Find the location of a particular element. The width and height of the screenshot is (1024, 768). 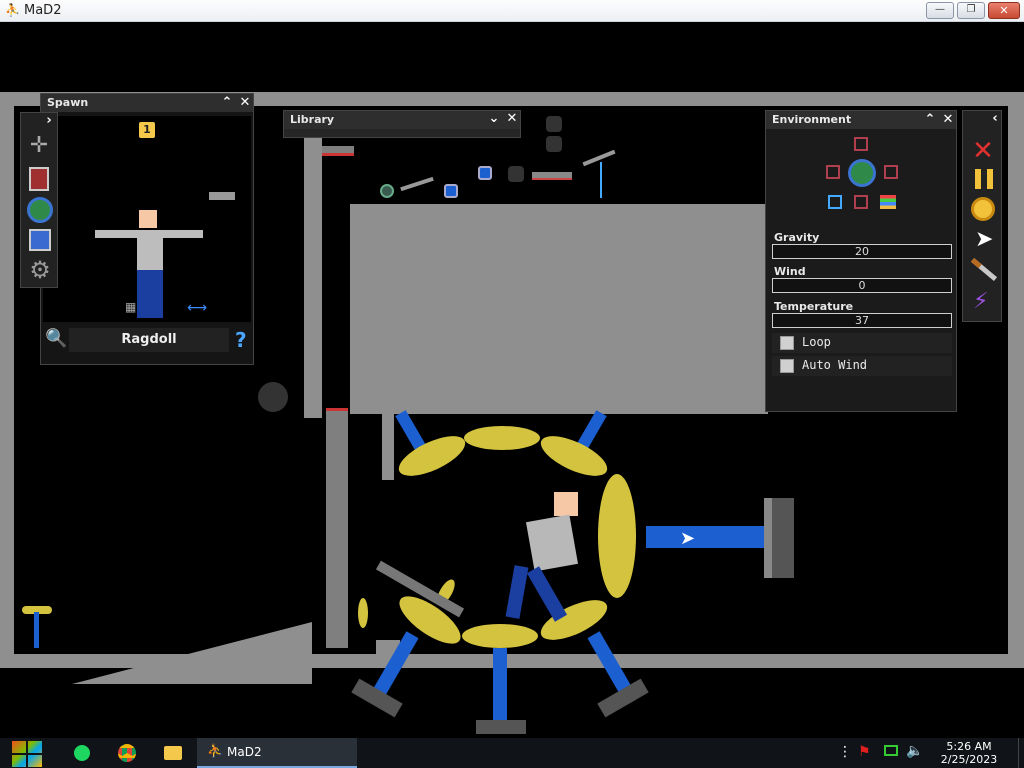

spotify-icon is located at coordinates (82, 753).